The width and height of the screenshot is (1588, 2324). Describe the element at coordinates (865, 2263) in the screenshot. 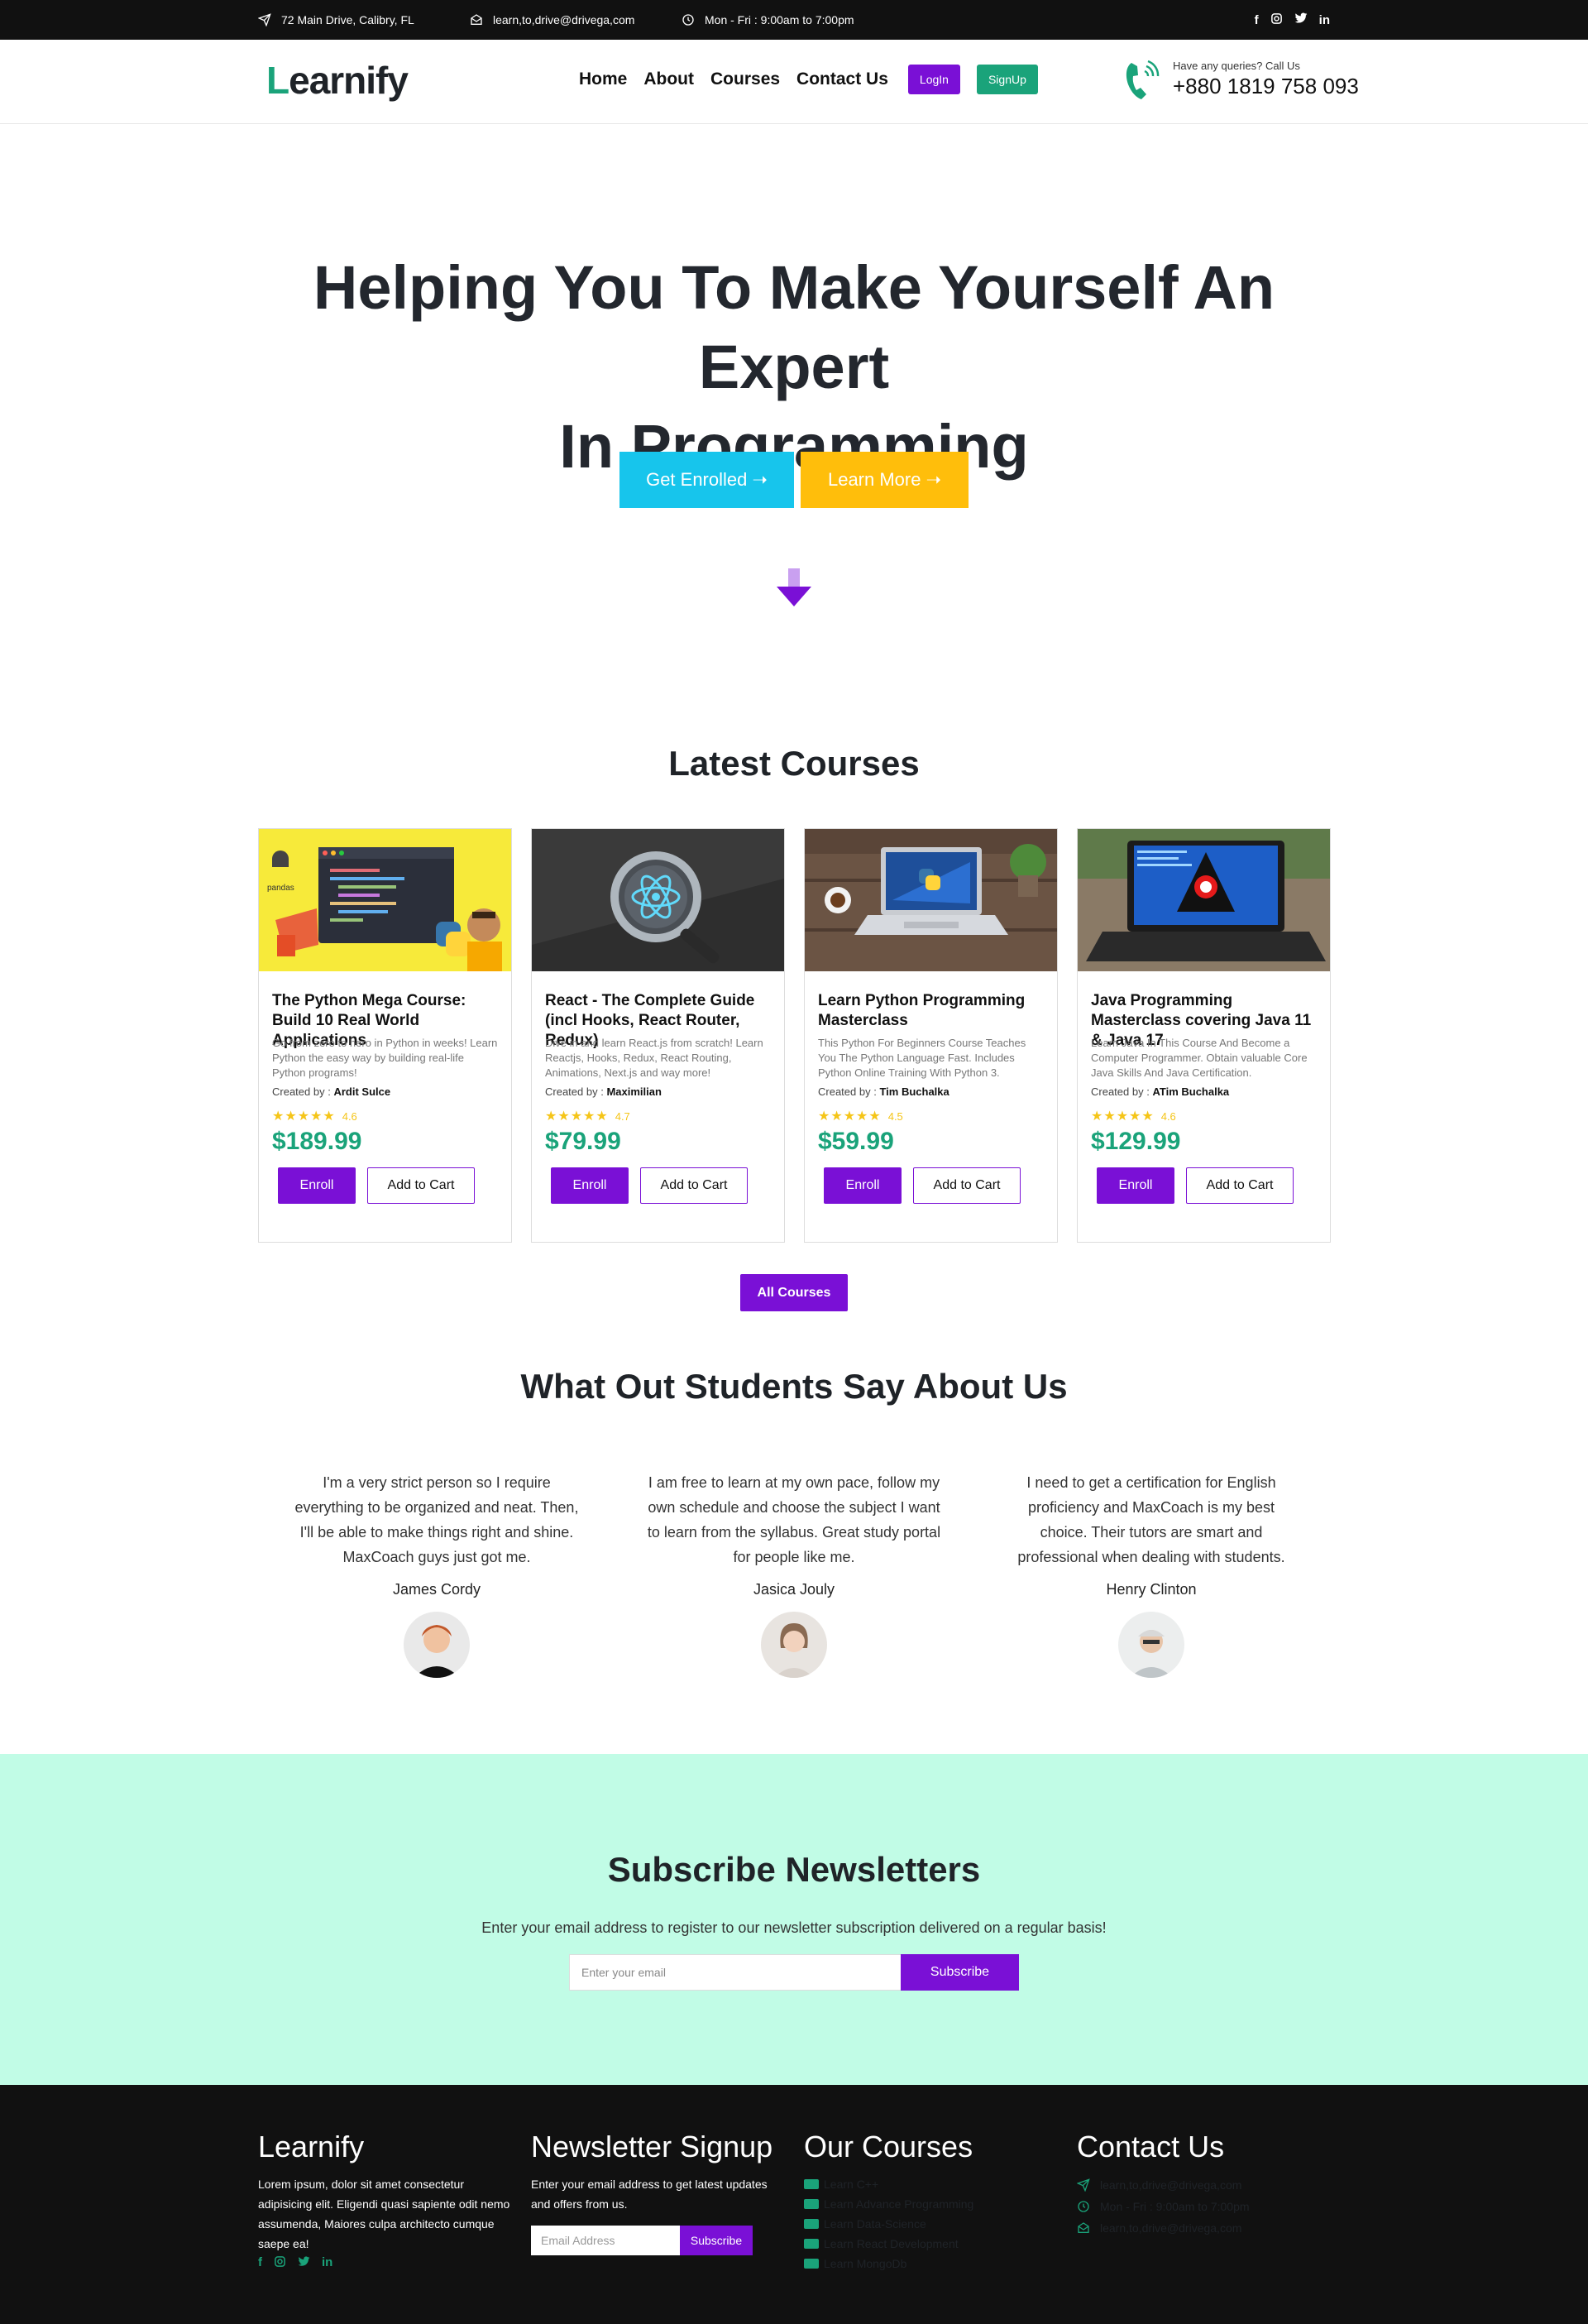

I see `footer-course-label: Learn MongoDb` at that location.